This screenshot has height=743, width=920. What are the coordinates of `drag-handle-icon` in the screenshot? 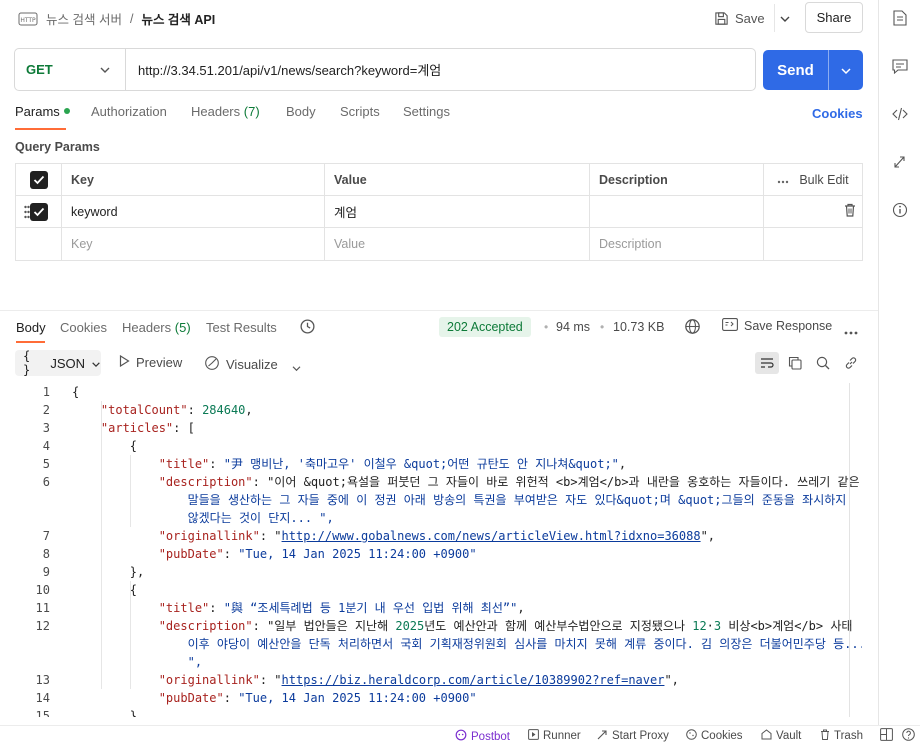 It's located at (27, 213).